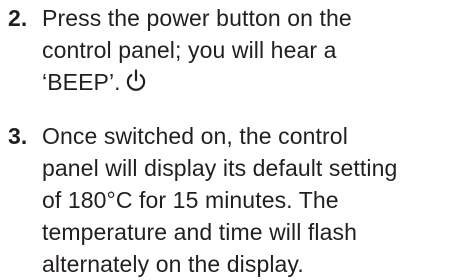 This screenshot has width=474, height=280. I want to click on step-number: 3., so click(18, 136).